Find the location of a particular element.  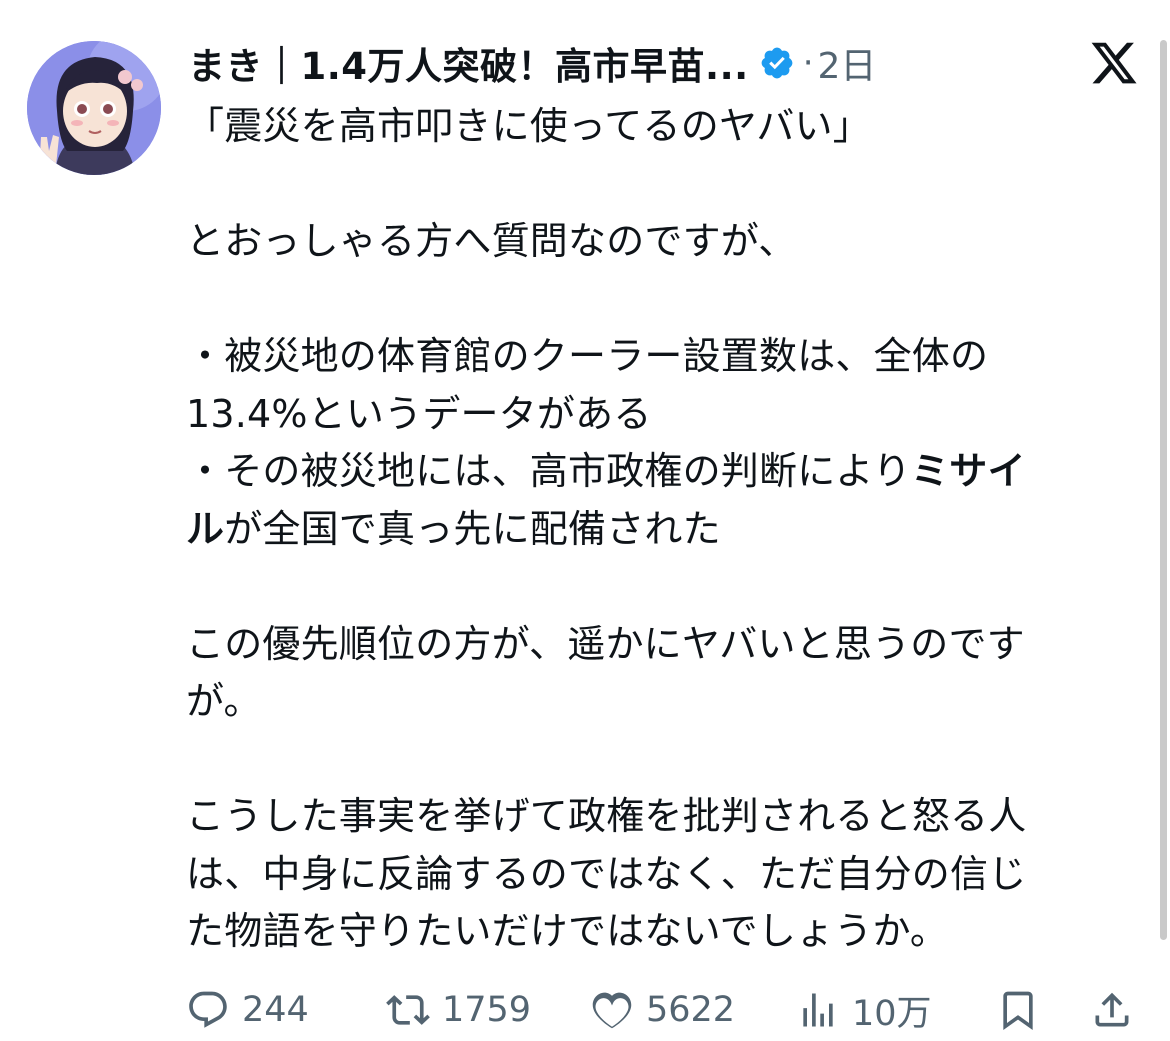

share-icon is located at coordinates (1112, 1009).